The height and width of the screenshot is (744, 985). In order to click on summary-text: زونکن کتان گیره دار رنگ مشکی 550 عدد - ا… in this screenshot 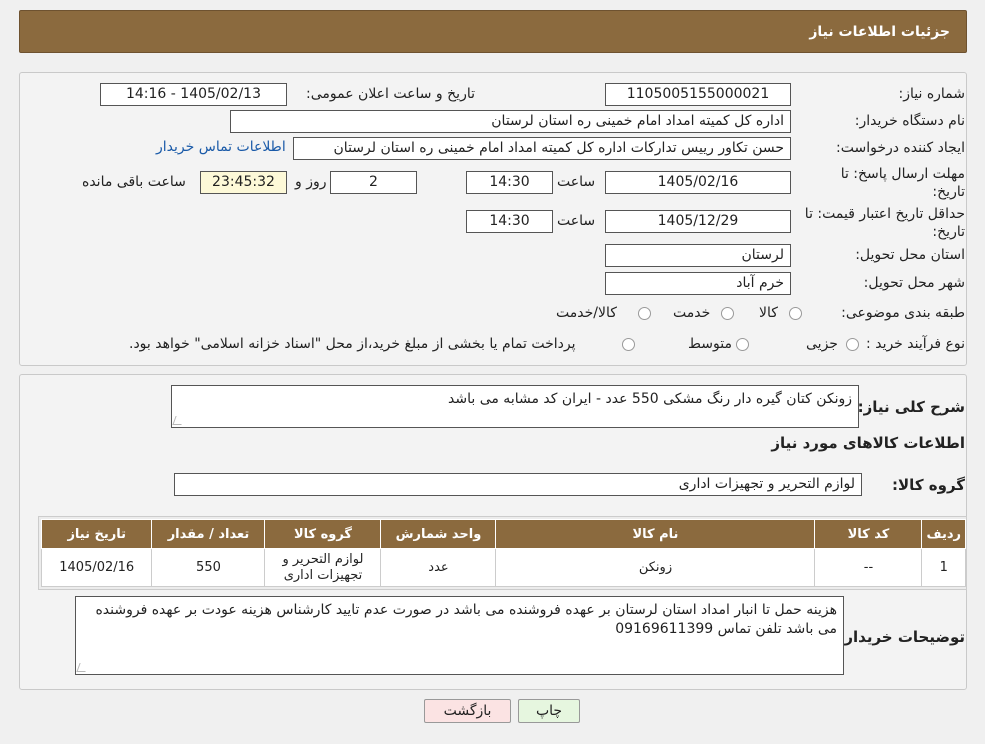, I will do `click(650, 399)`.